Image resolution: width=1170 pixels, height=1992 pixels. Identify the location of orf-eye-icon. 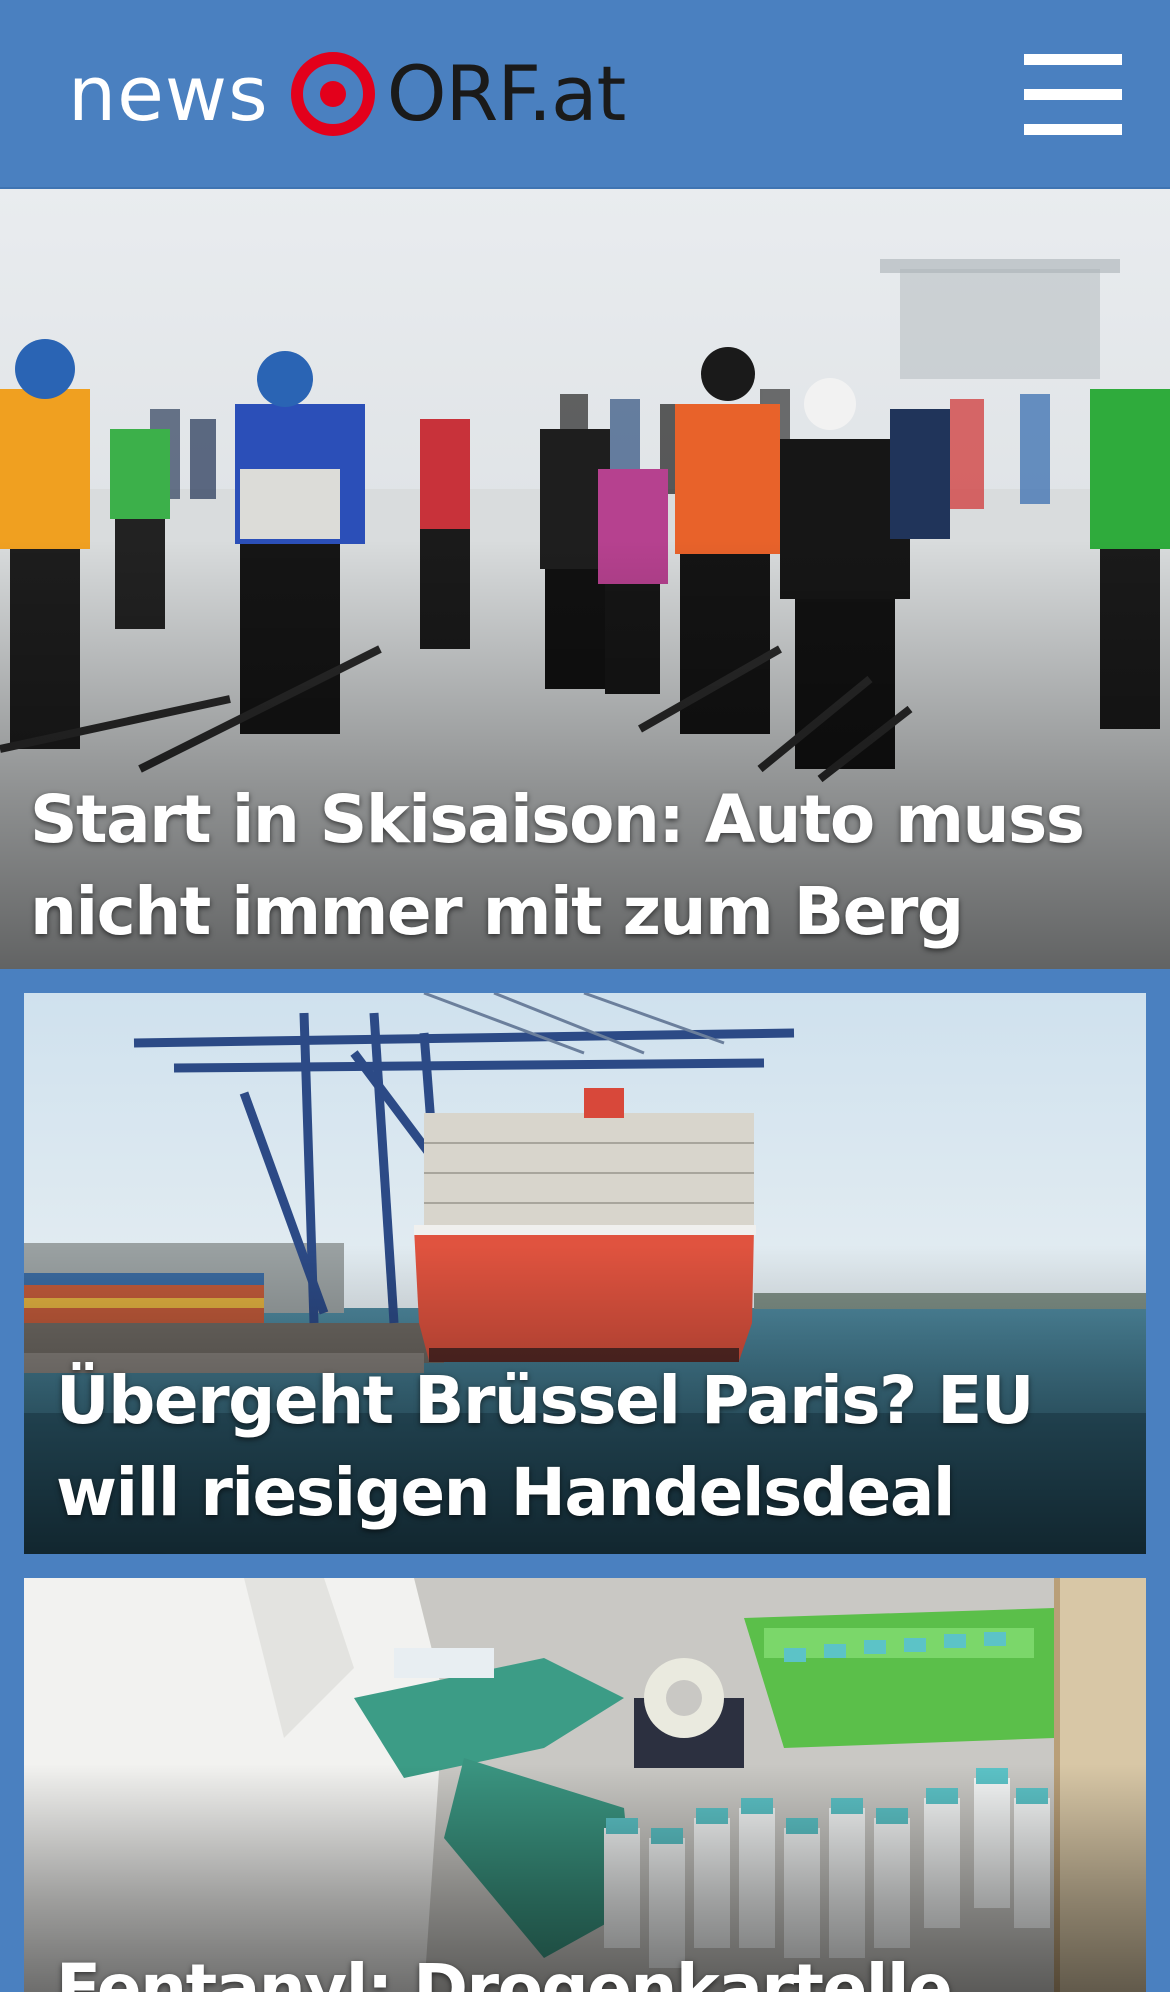
(332, 94).